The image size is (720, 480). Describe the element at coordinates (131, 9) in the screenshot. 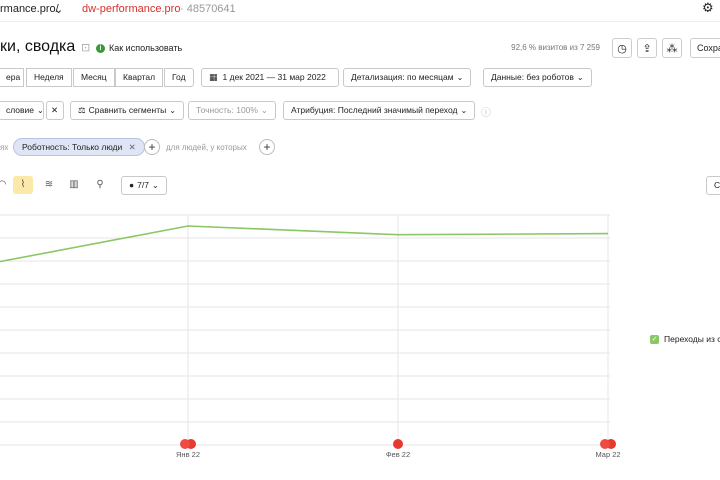

I see `site-link: dw-performance.pro` at that location.